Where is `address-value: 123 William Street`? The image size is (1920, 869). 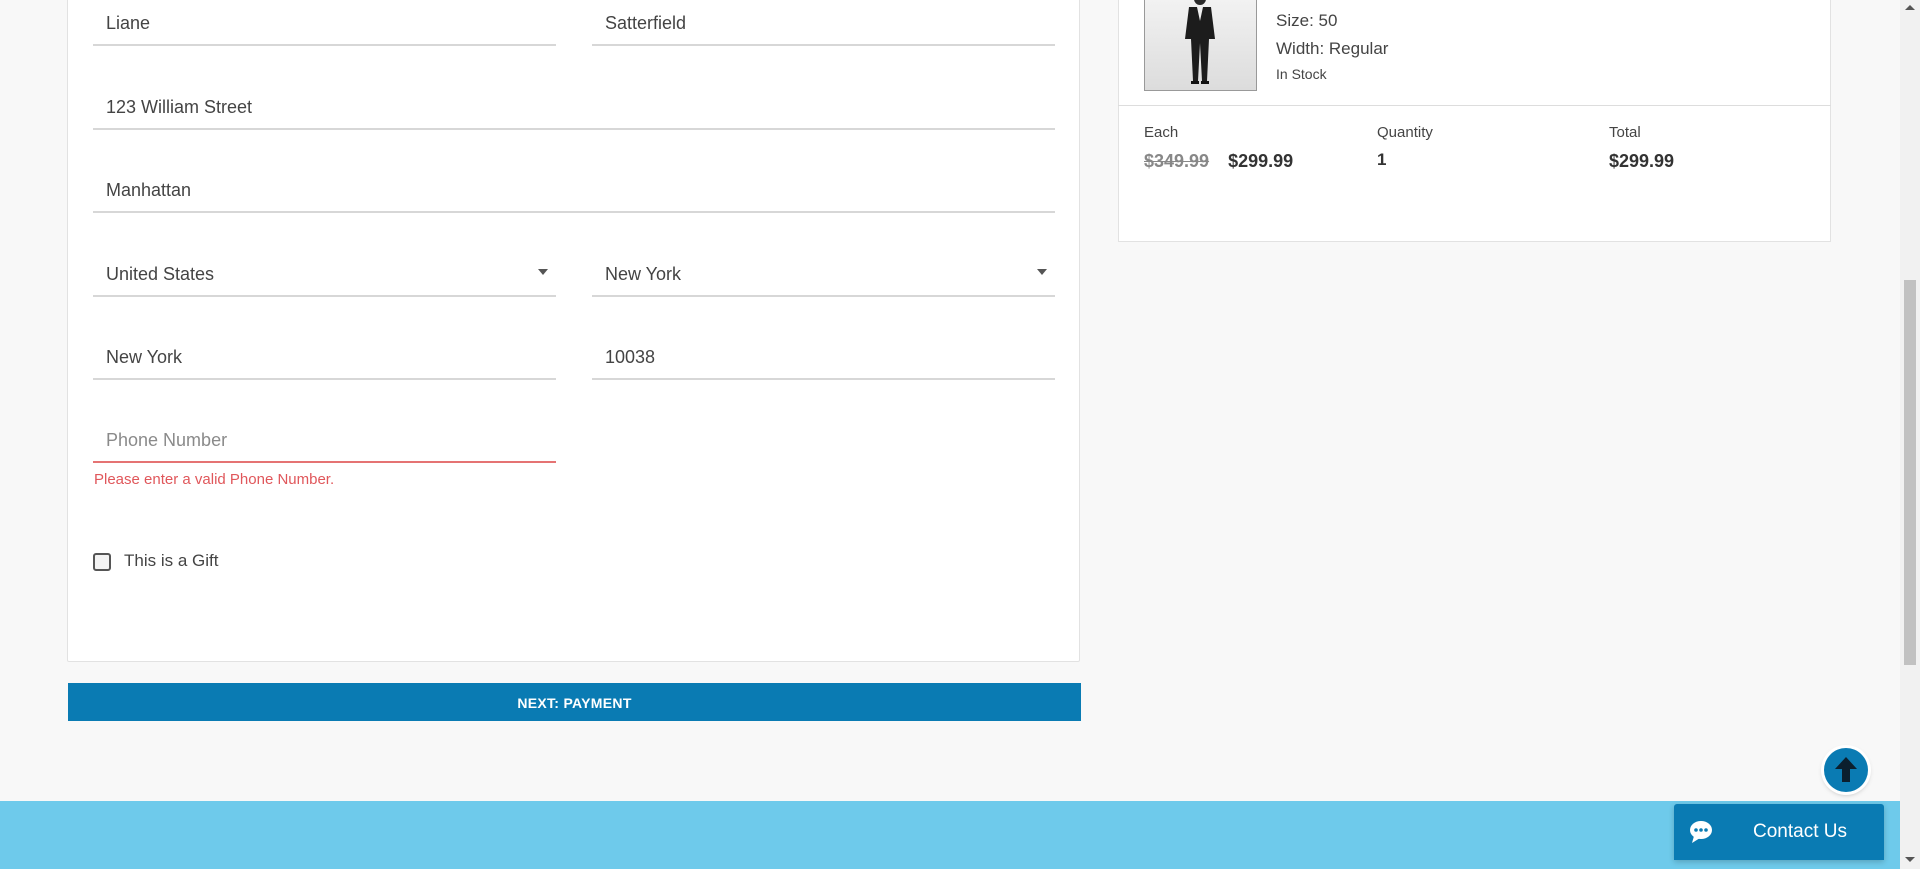
address-value: 123 William Street is located at coordinates (179, 107).